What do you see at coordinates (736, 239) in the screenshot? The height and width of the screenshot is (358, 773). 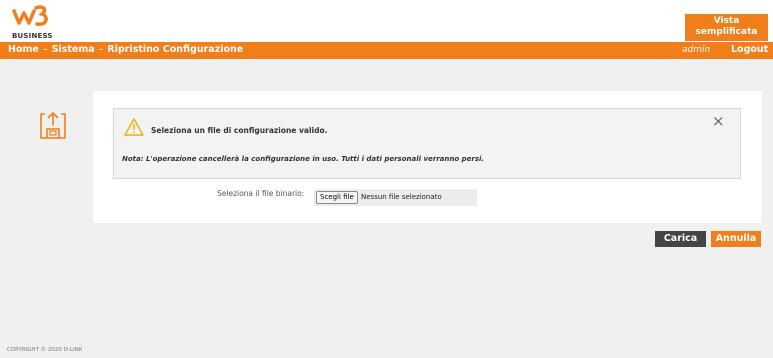 I see `cancel-button: Annulla` at bounding box center [736, 239].